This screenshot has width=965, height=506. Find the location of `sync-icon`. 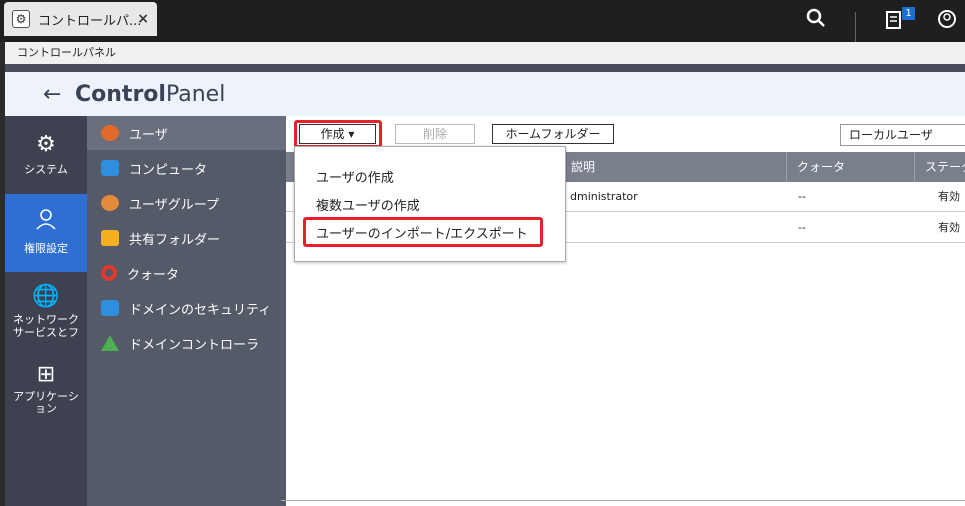

sync-icon is located at coordinates (947, 21).